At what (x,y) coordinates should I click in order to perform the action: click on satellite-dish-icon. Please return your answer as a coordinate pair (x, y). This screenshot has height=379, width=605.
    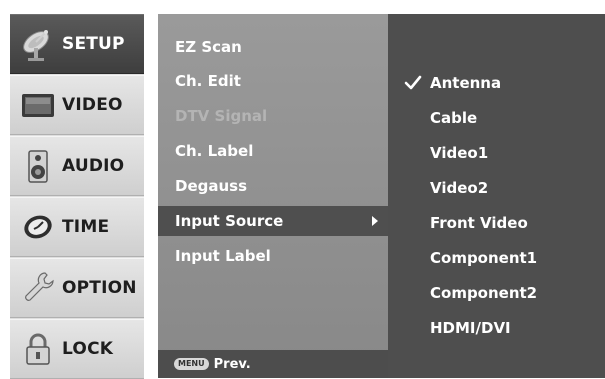
    Looking at the image, I should click on (38, 44).